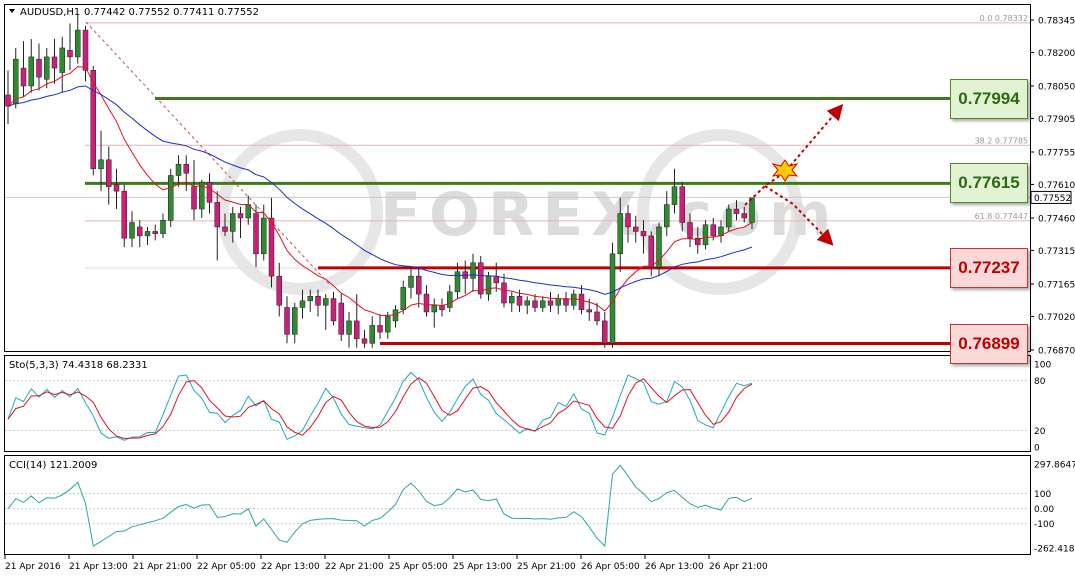 This screenshot has height=581, width=1075. What do you see at coordinates (989, 183) in the screenshot?
I see `level-tag-resistance-low: 0.77615` at bounding box center [989, 183].